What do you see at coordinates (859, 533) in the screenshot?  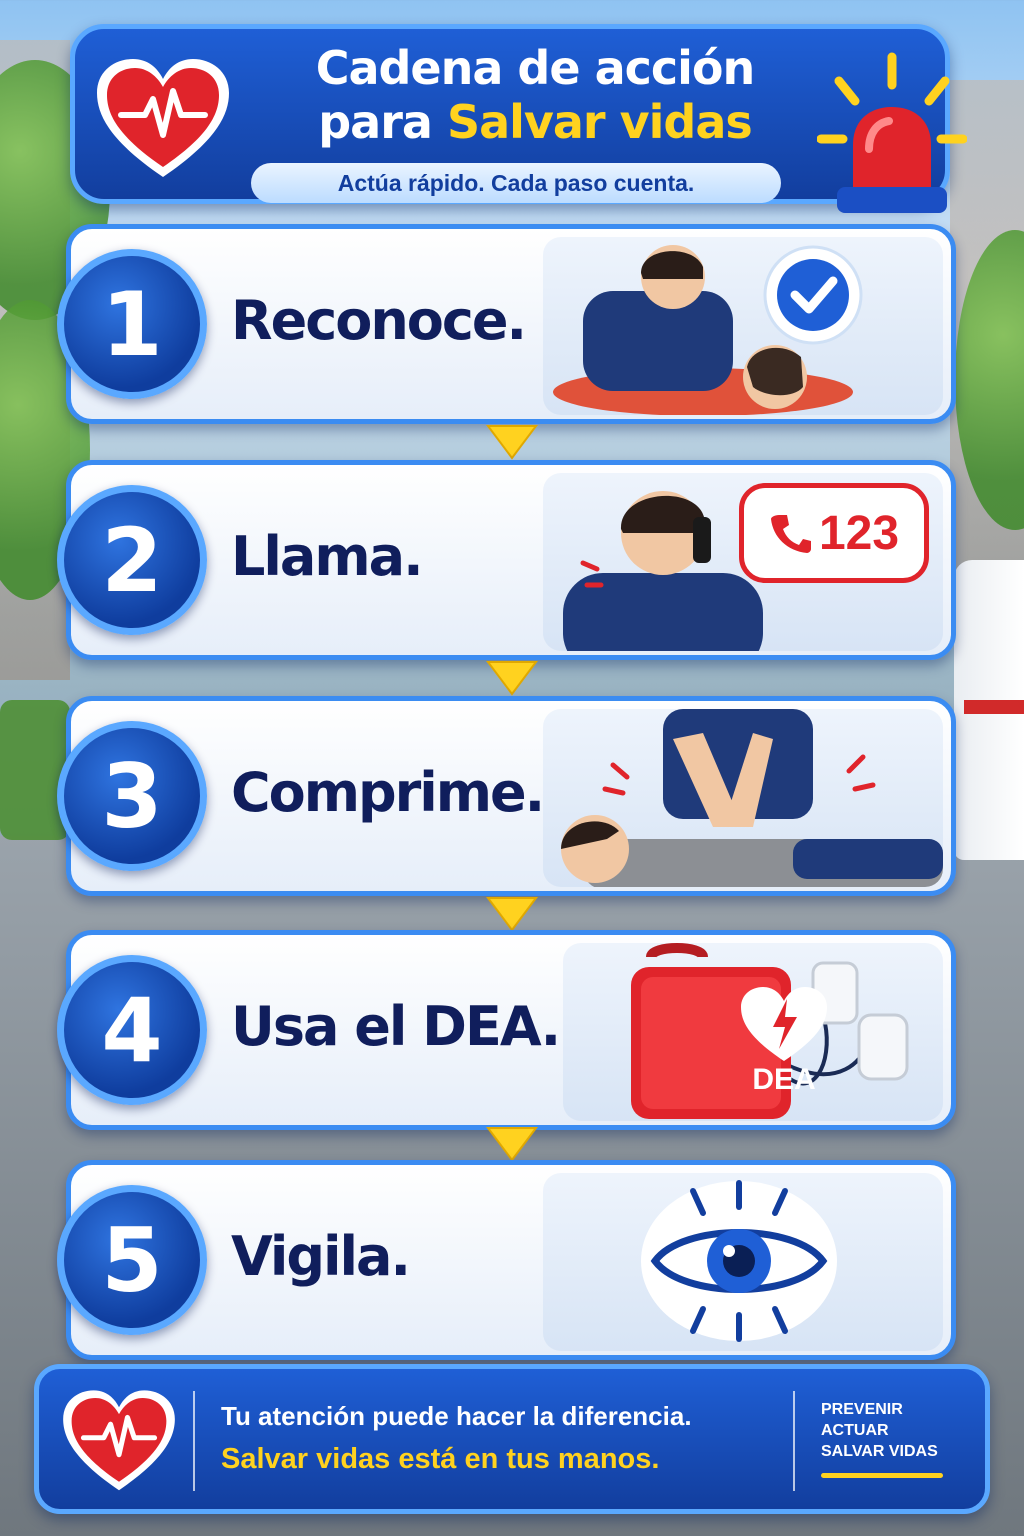 I see `emergency-number: 123` at bounding box center [859, 533].